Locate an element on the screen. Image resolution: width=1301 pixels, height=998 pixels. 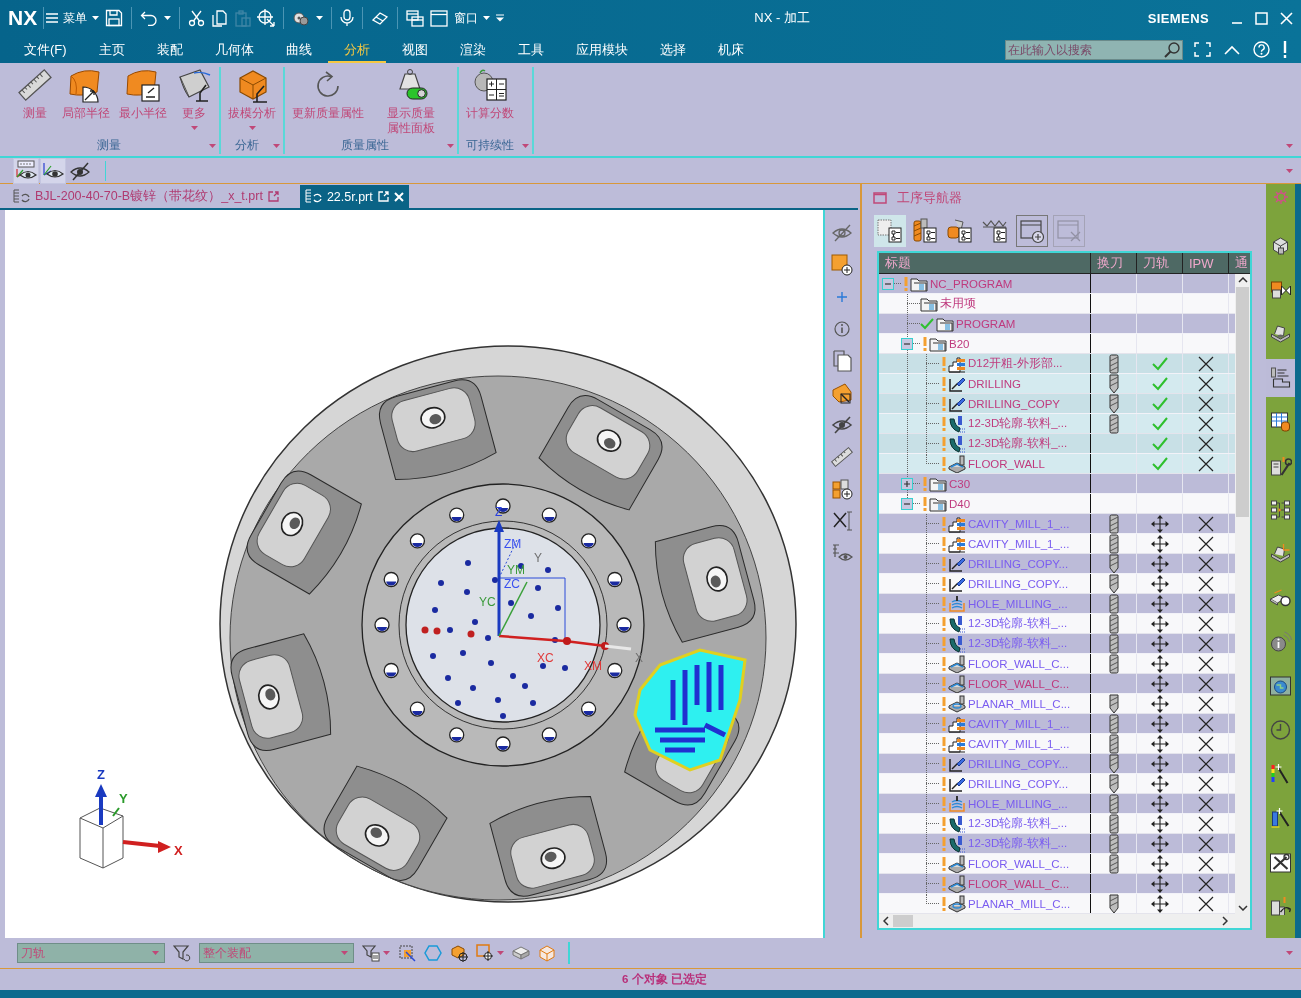
select-box-icon is located at coordinates (407, 953).